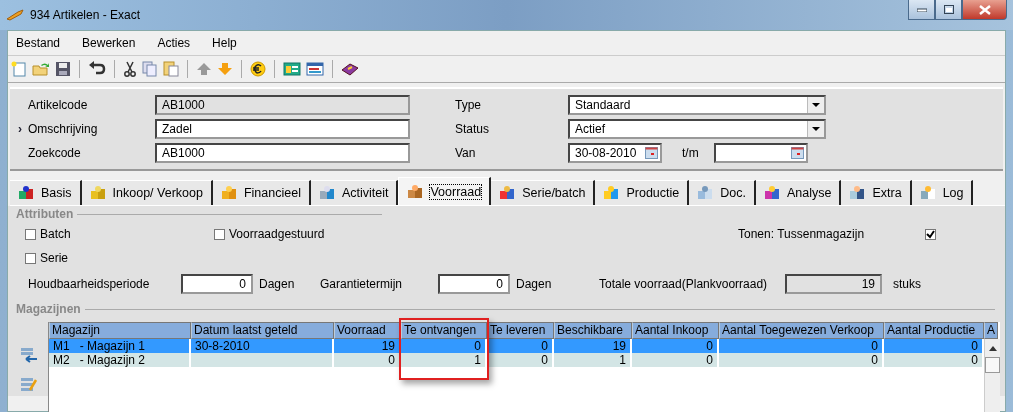 The image size is (1013, 412). Describe the element at coordinates (130, 69) in the screenshot. I see `cut-icon` at that location.